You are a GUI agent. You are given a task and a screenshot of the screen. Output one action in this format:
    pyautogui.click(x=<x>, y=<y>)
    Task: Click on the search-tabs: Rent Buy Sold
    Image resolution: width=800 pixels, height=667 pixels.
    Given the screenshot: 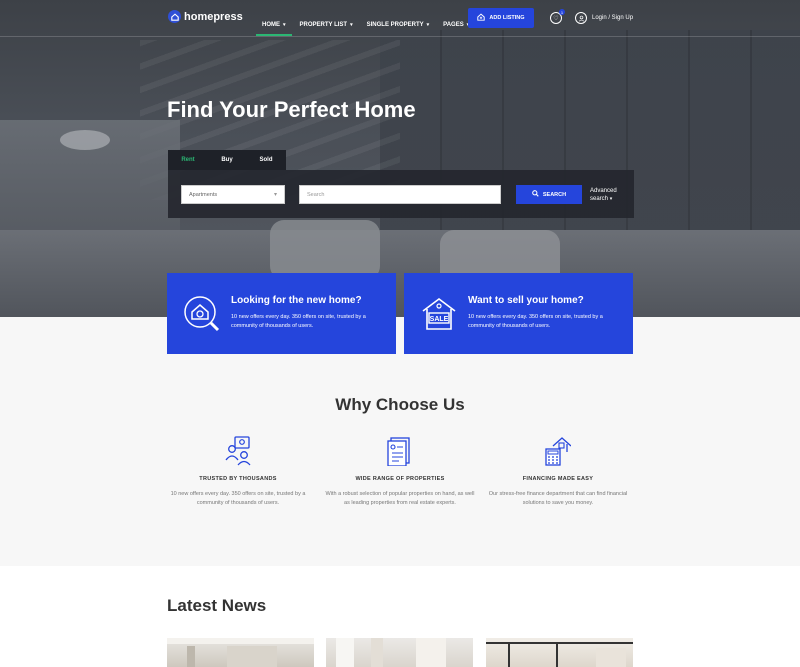 What is the action you would take?
    pyautogui.click(x=227, y=160)
    